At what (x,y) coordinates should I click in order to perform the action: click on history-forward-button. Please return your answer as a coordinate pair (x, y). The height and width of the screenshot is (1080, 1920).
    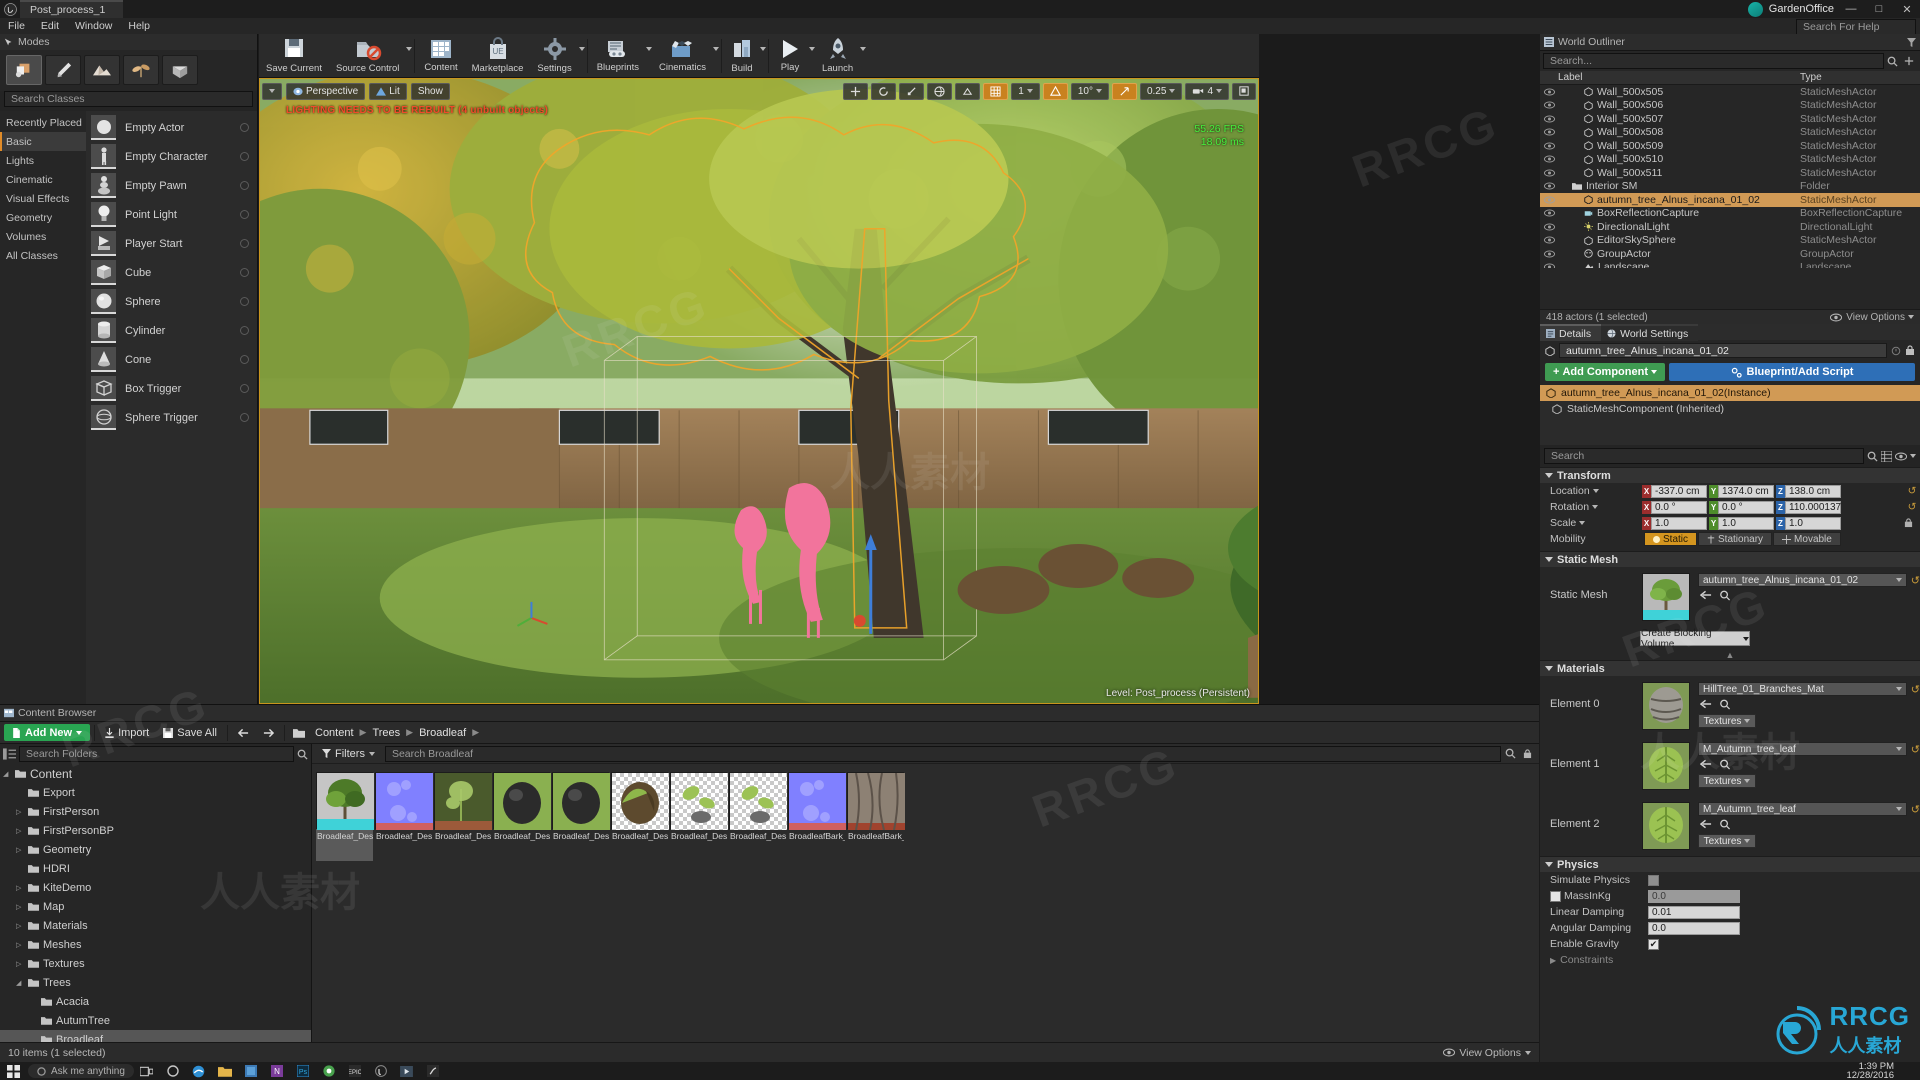
    Looking at the image, I should click on (268, 732).